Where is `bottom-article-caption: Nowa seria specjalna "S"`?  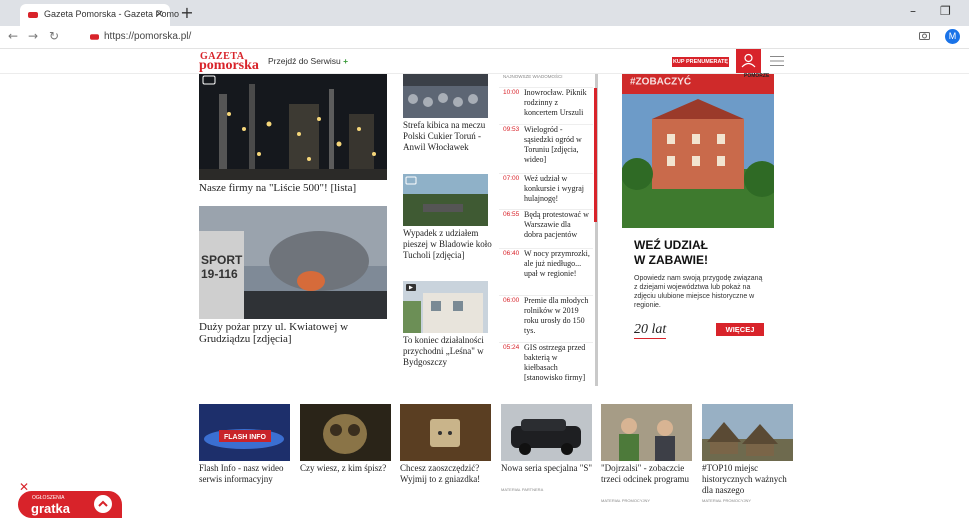 bottom-article-caption: Nowa seria specjalna "S" is located at coordinates (547, 468).